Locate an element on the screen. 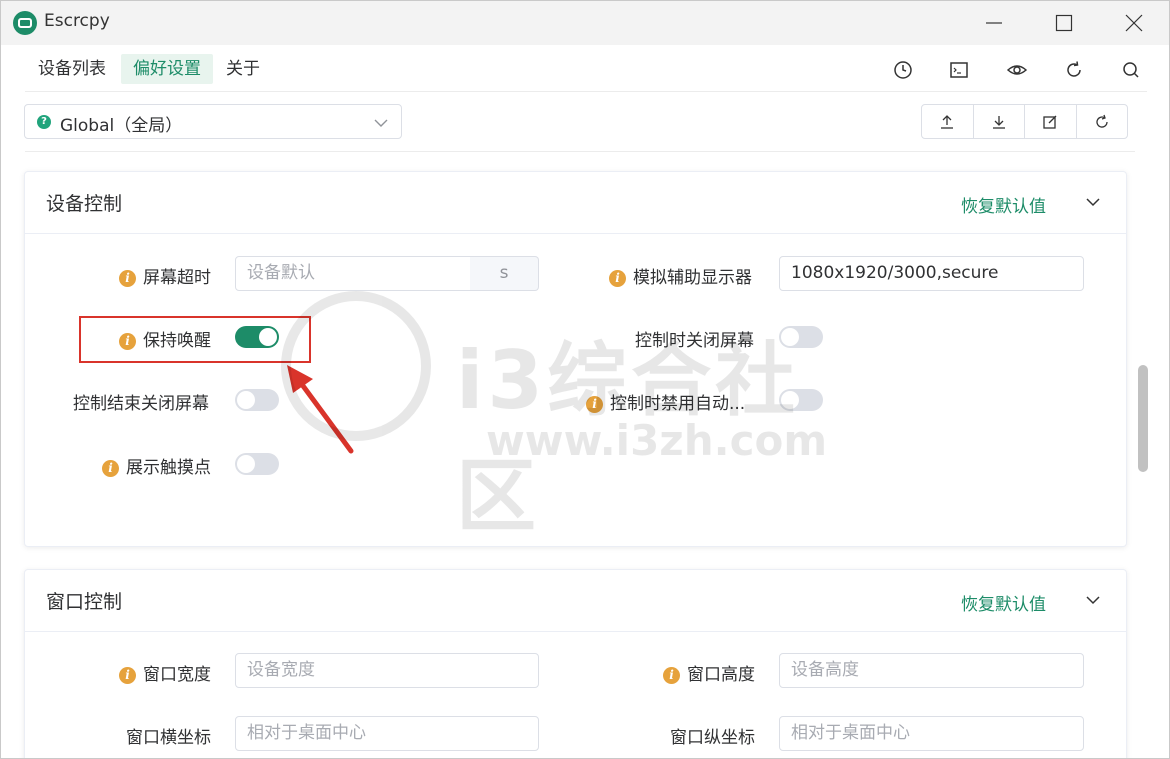 Image resolution: width=1170 pixels, height=759 pixels. card-title: 设备控制 is located at coordinates (84, 204).